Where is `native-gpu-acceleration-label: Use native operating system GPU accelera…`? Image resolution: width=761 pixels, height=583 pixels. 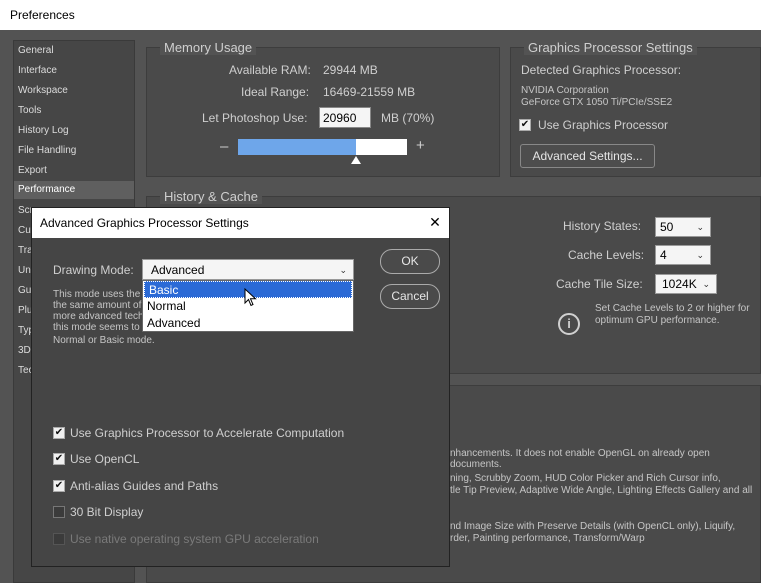 native-gpu-acceleration-label: Use native operating system GPU accelera… is located at coordinates (194, 539).